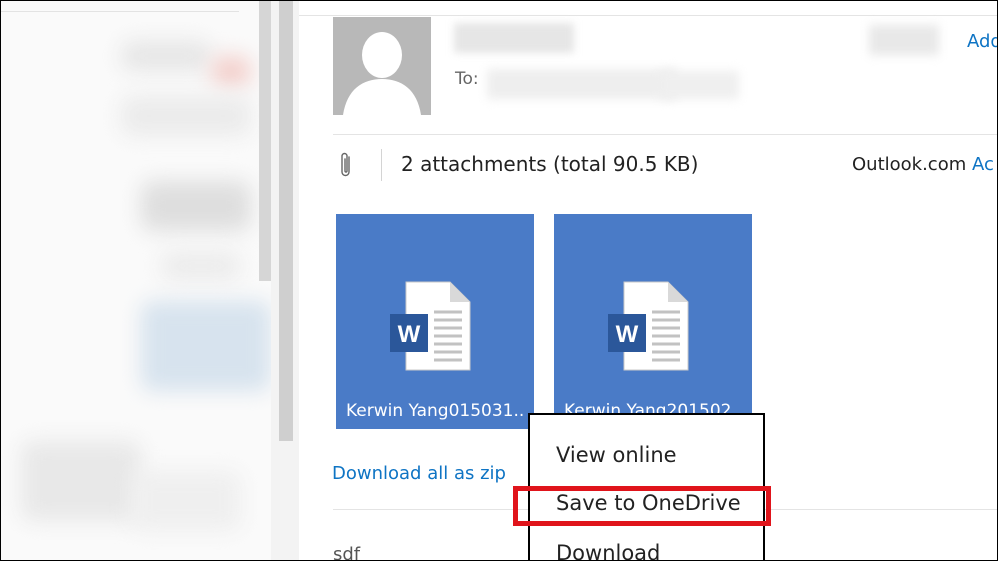  Describe the element at coordinates (665, 134) in the screenshot. I see `attachments-divider` at that location.